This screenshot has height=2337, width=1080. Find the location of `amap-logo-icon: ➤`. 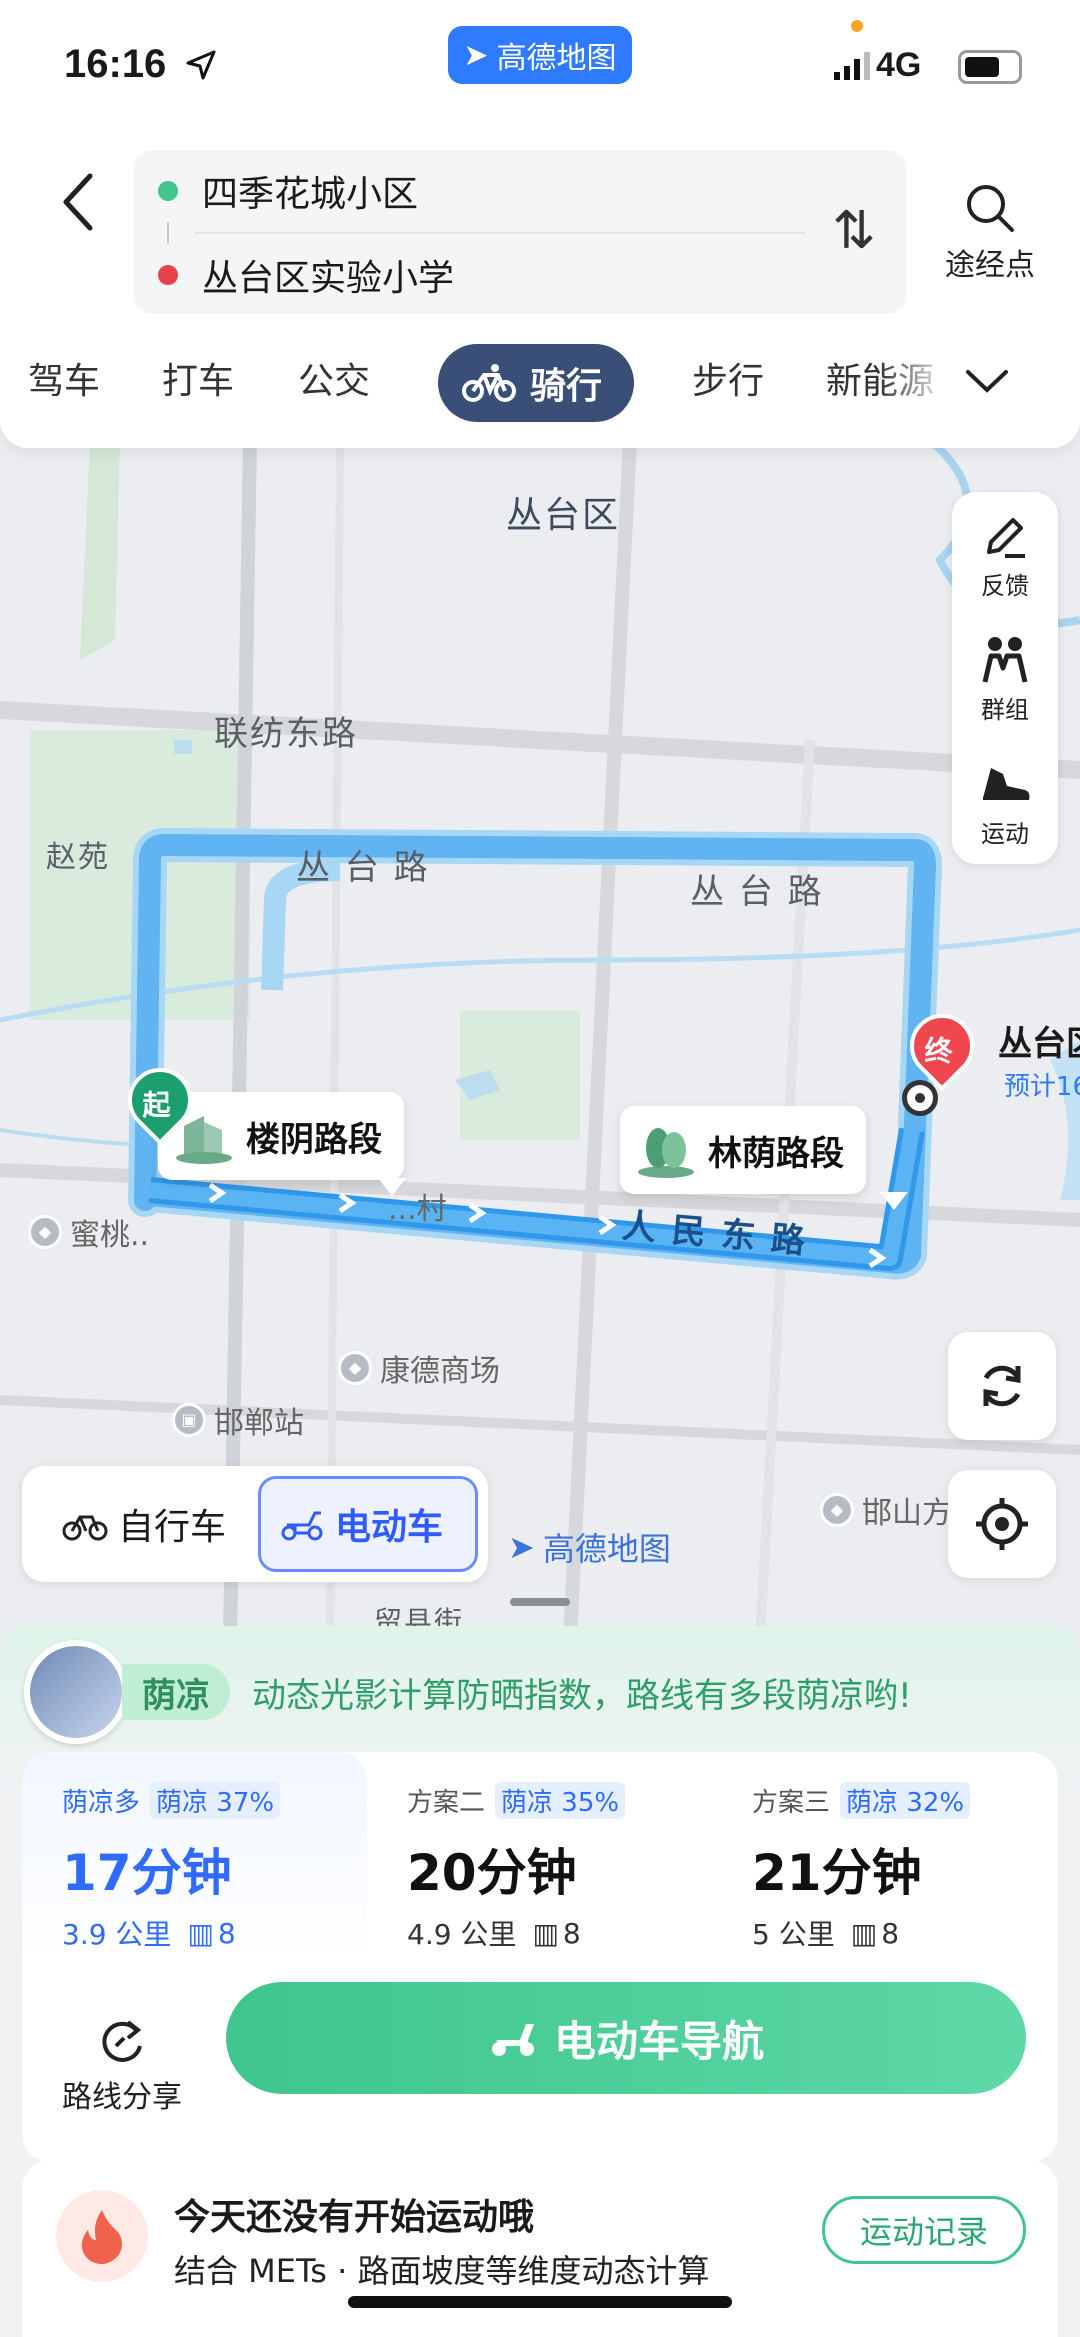

amap-logo-icon: ➤ is located at coordinates (476, 55).